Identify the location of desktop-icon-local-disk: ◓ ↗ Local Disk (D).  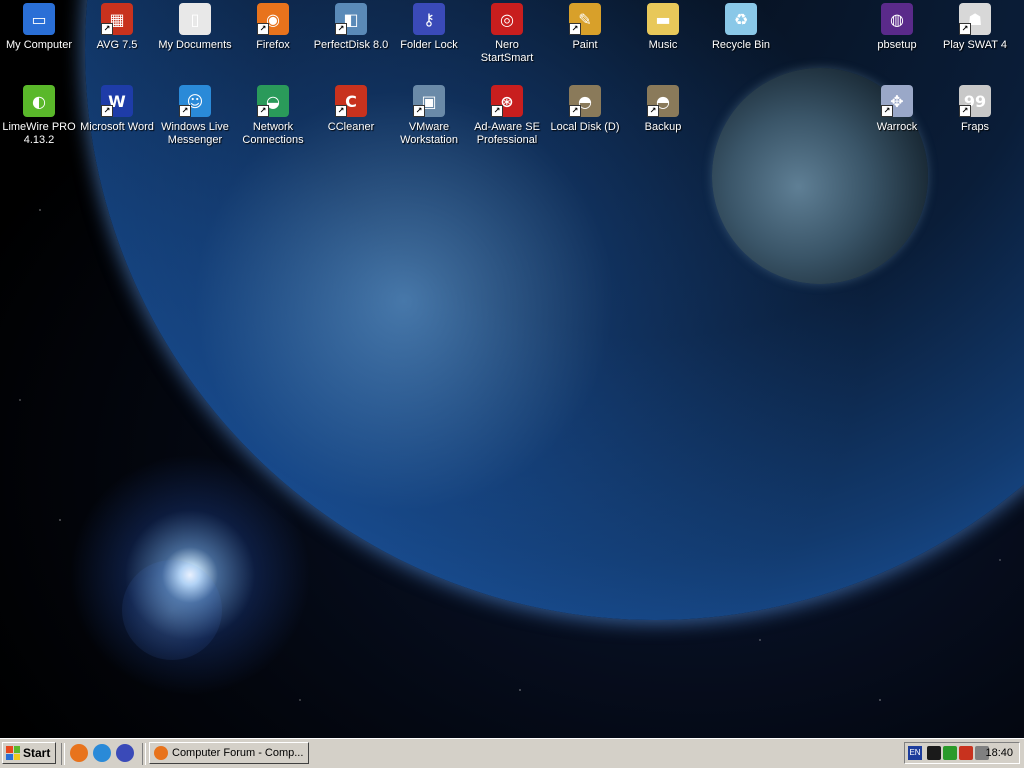
(585, 109).